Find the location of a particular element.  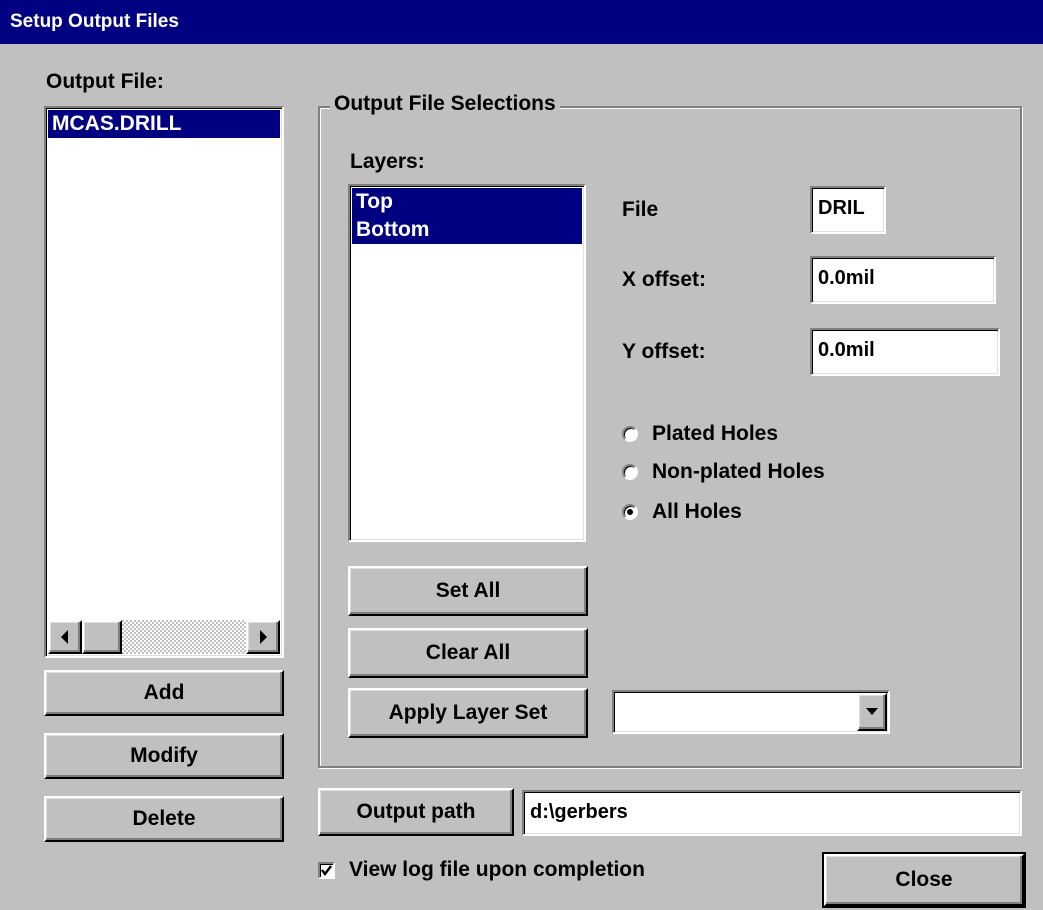

output-path-value: d:\gerbers is located at coordinates (579, 812).